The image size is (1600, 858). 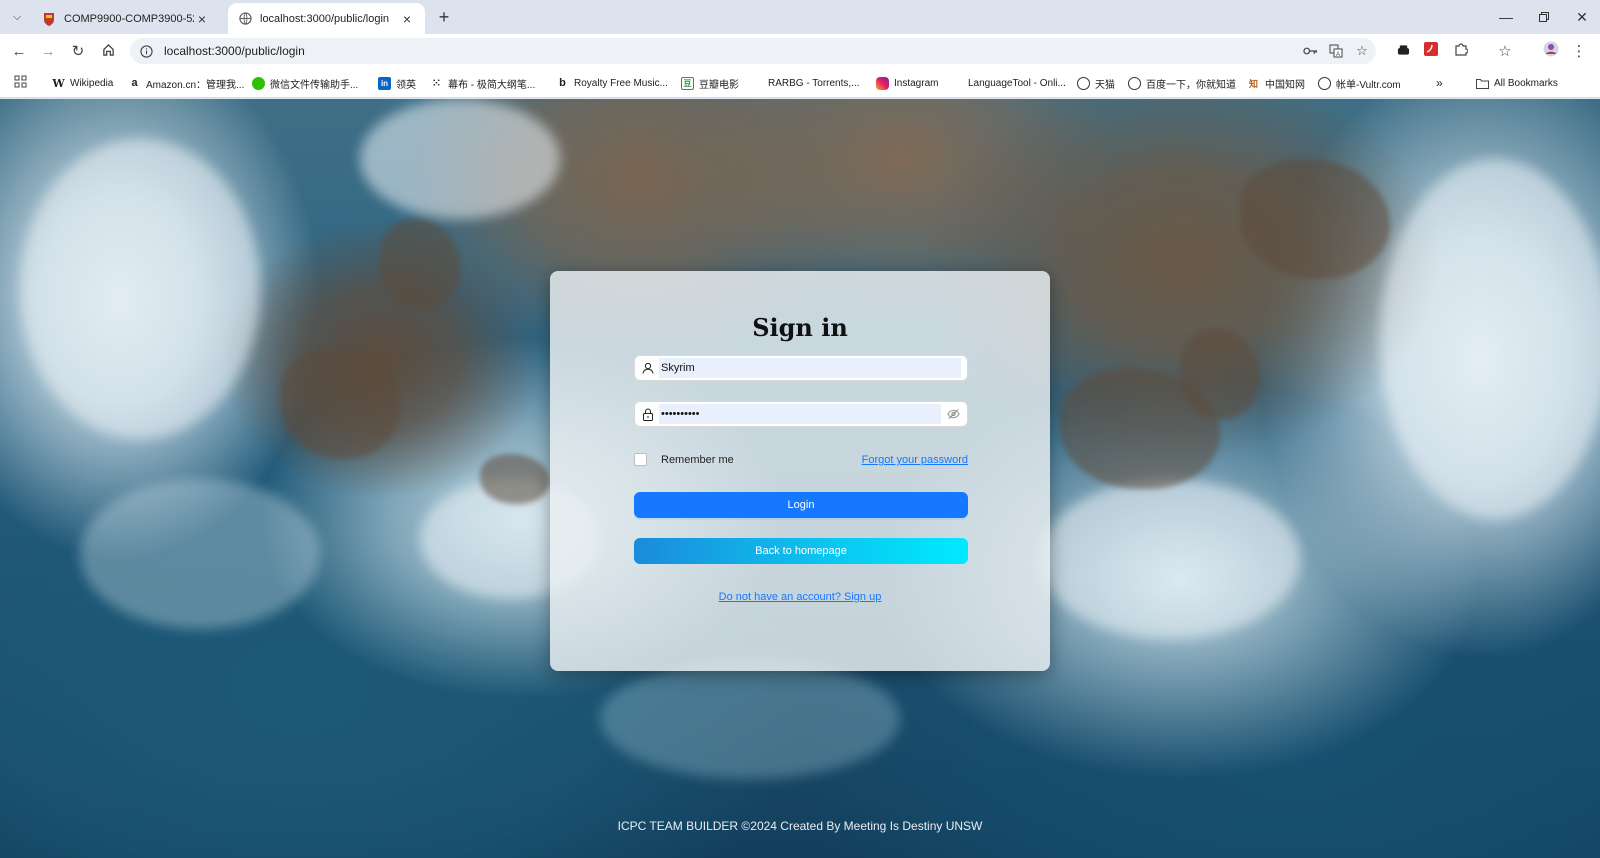 I want to click on close-window-button: ✕, so click(x=1582, y=17).